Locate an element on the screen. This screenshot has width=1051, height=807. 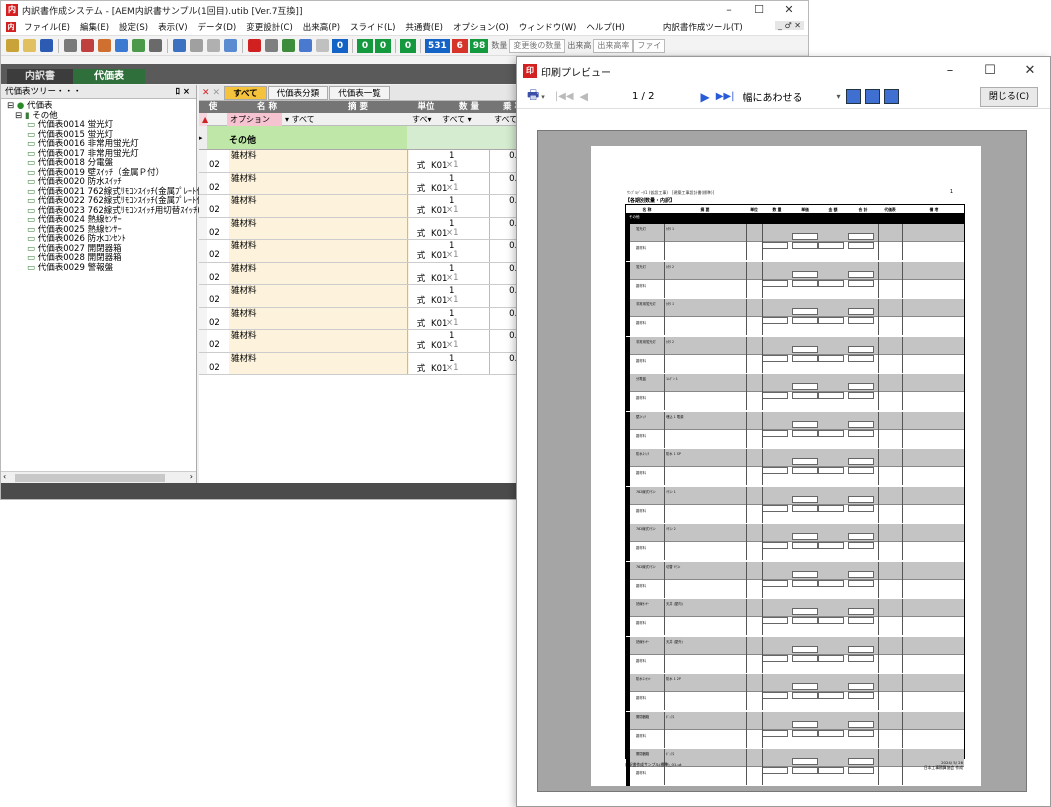
close-button: ✕ is located at coordinates (789, 10).